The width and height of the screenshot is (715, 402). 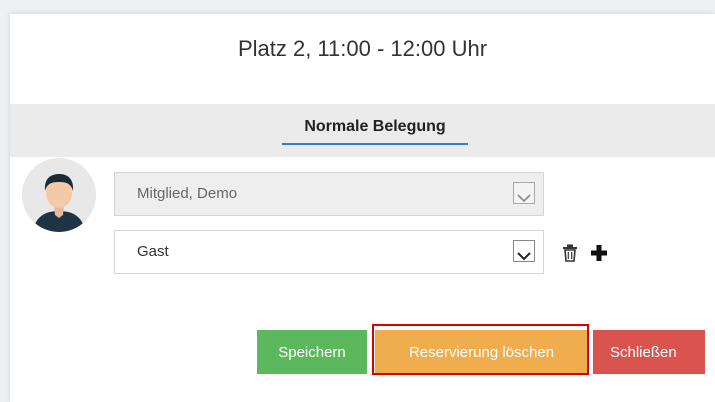 I want to click on save-button: Speichern, so click(x=312, y=352).